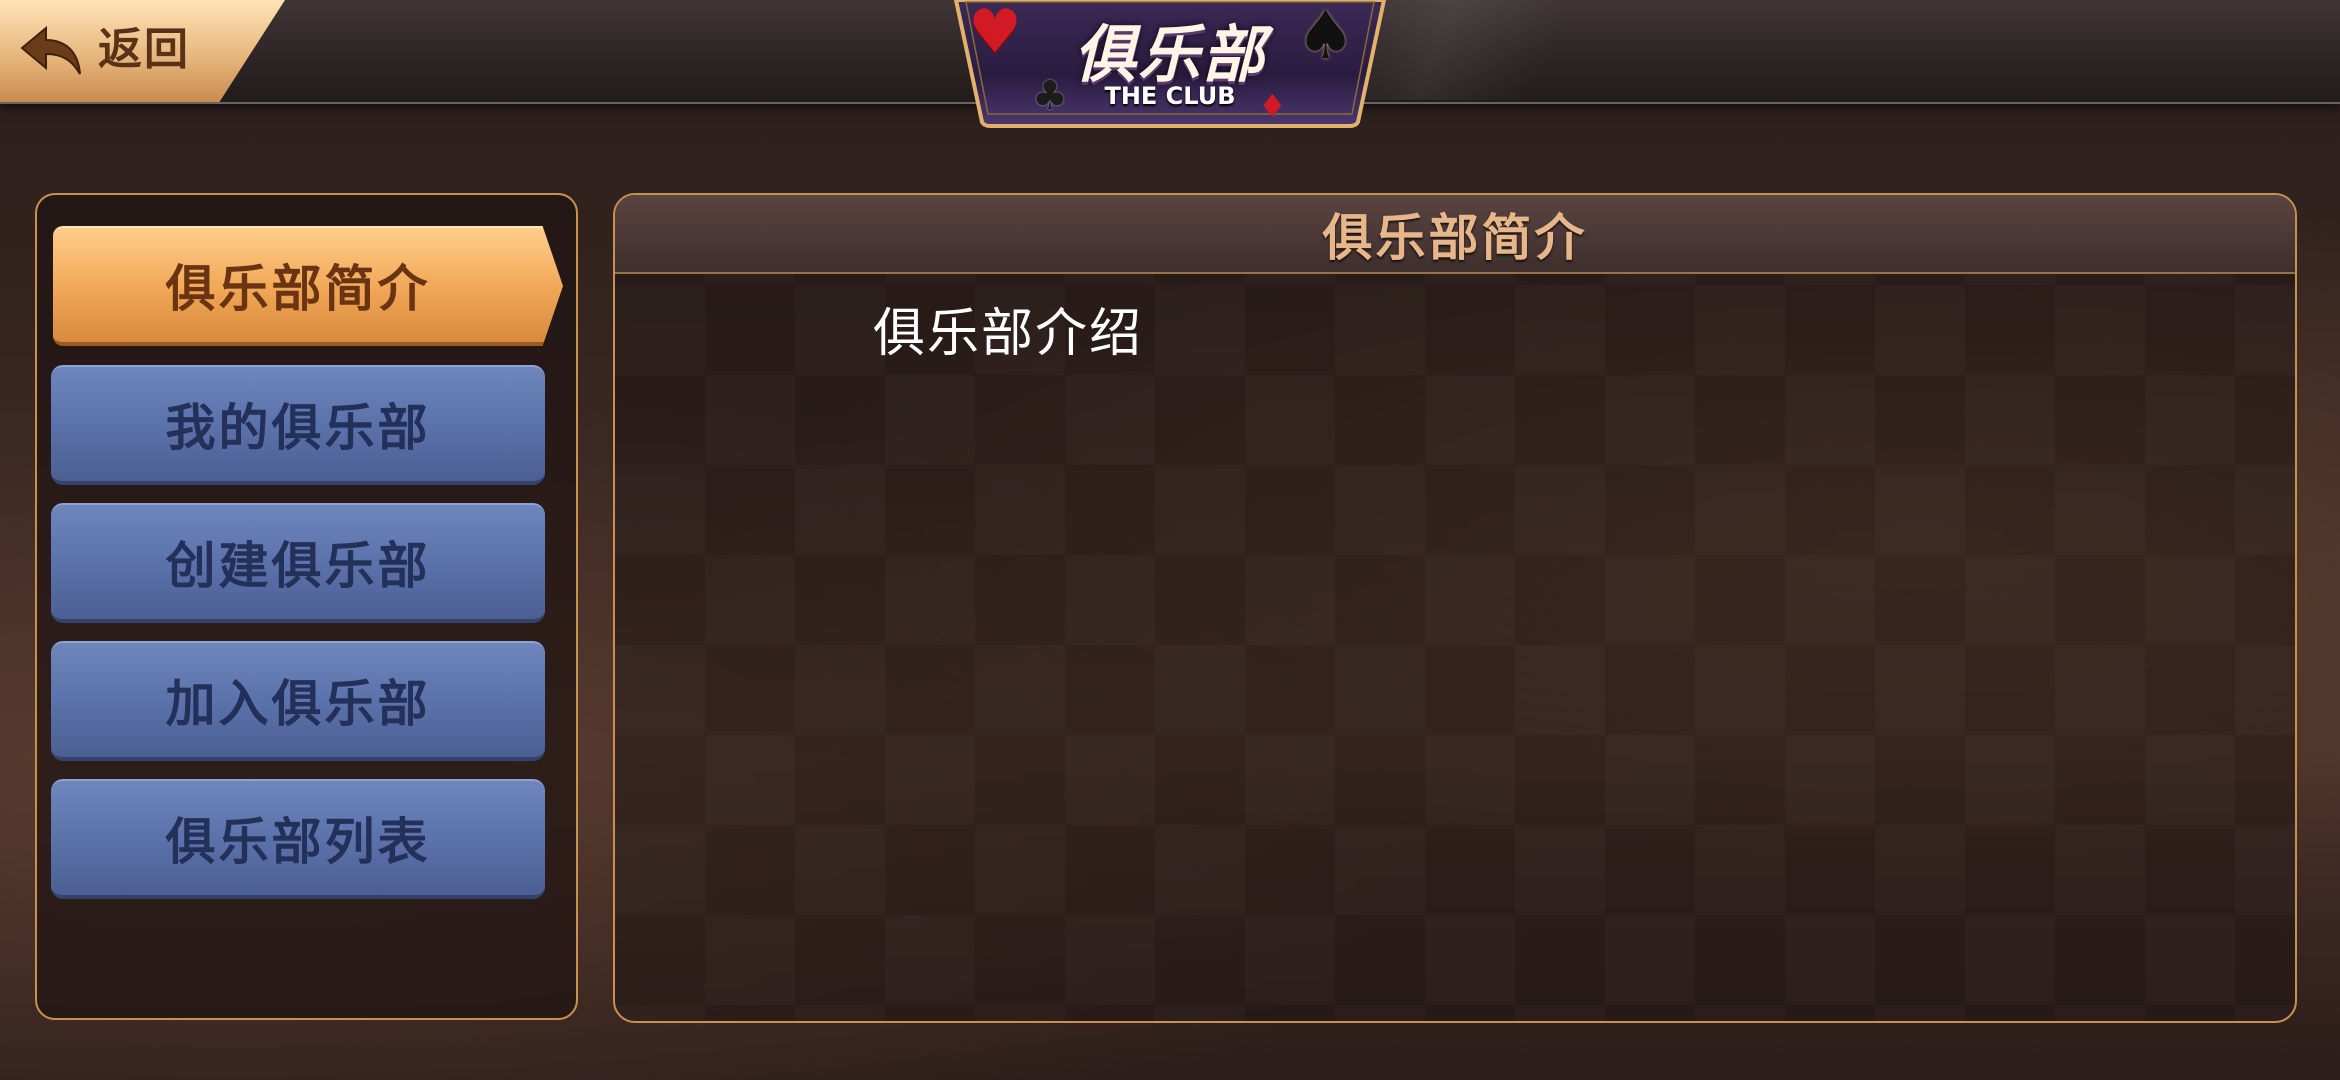  Describe the element at coordinates (298, 289) in the screenshot. I see `sidebar-item-label: 俱乐部简介` at that location.